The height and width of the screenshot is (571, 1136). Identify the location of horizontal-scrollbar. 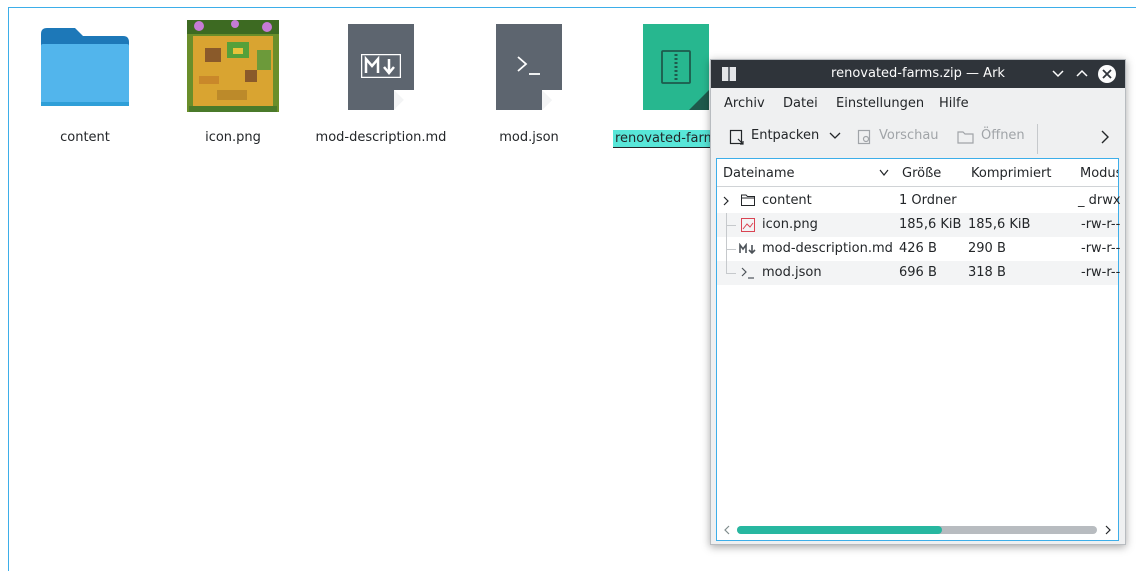
(917, 530).